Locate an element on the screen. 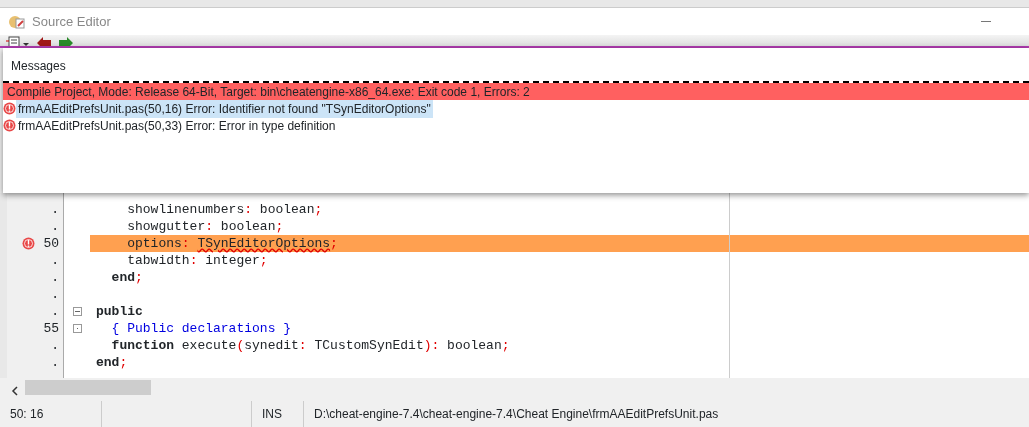 The height and width of the screenshot is (427, 1029). forward-arrow-icon is located at coordinates (66, 40).